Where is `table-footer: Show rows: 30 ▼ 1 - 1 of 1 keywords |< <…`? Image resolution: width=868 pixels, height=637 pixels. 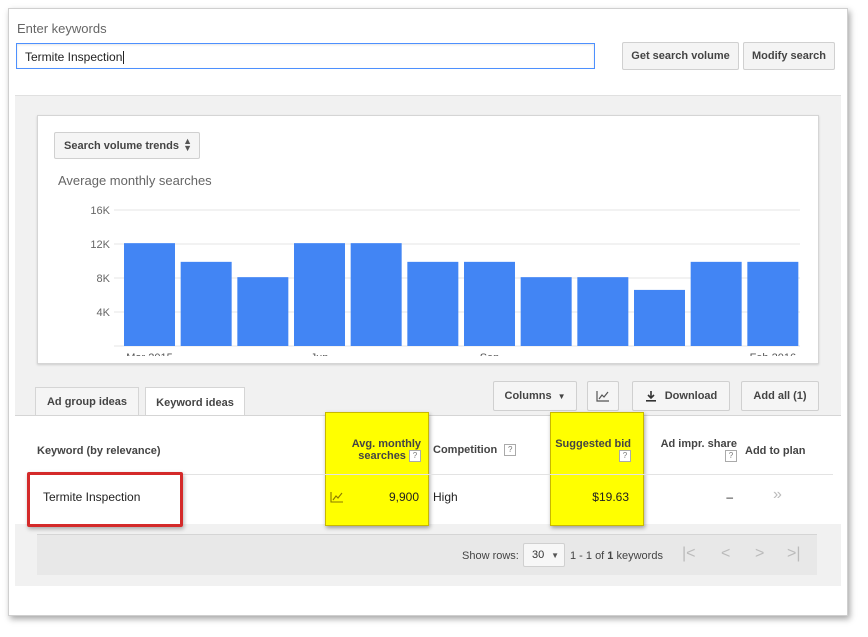 table-footer: Show rows: 30 ▼ 1 - 1 of 1 keywords |< <… is located at coordinates (427, 554).